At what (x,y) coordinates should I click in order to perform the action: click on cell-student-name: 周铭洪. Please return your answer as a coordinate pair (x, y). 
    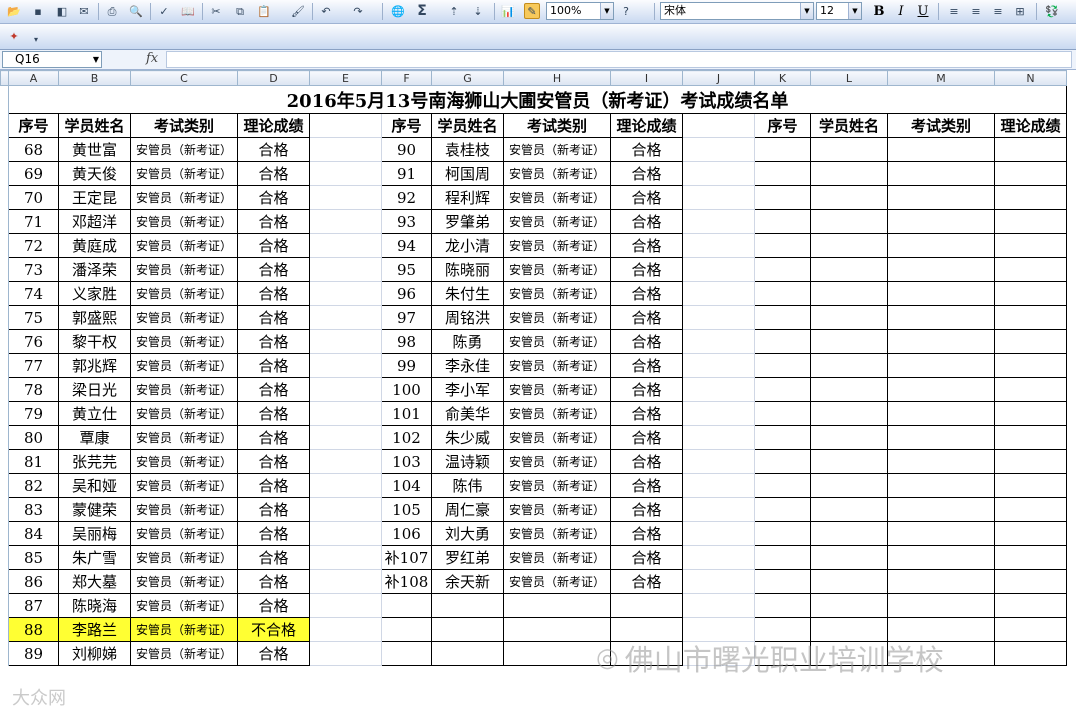
    Looking at the image, I should click on (467, 317).